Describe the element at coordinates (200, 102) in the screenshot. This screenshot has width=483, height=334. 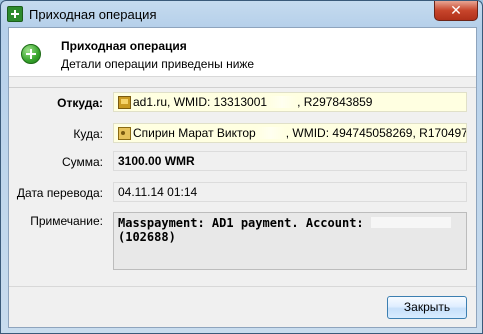
I see `from-value-a: ad1.ru, WMID: 13313001` at that location.